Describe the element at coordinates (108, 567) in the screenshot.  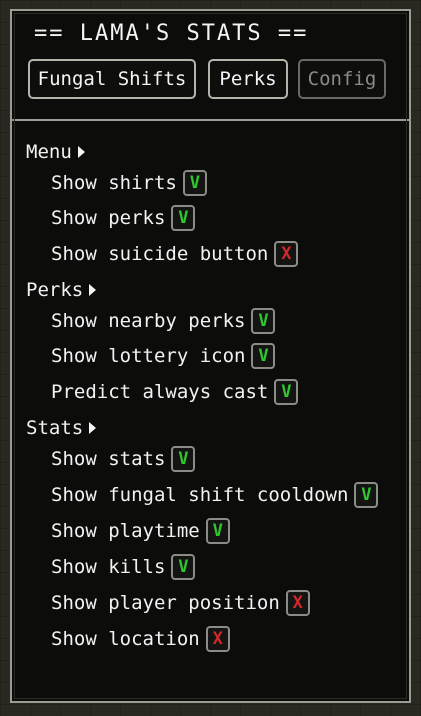
I see `option-label: Show kills` at that location.